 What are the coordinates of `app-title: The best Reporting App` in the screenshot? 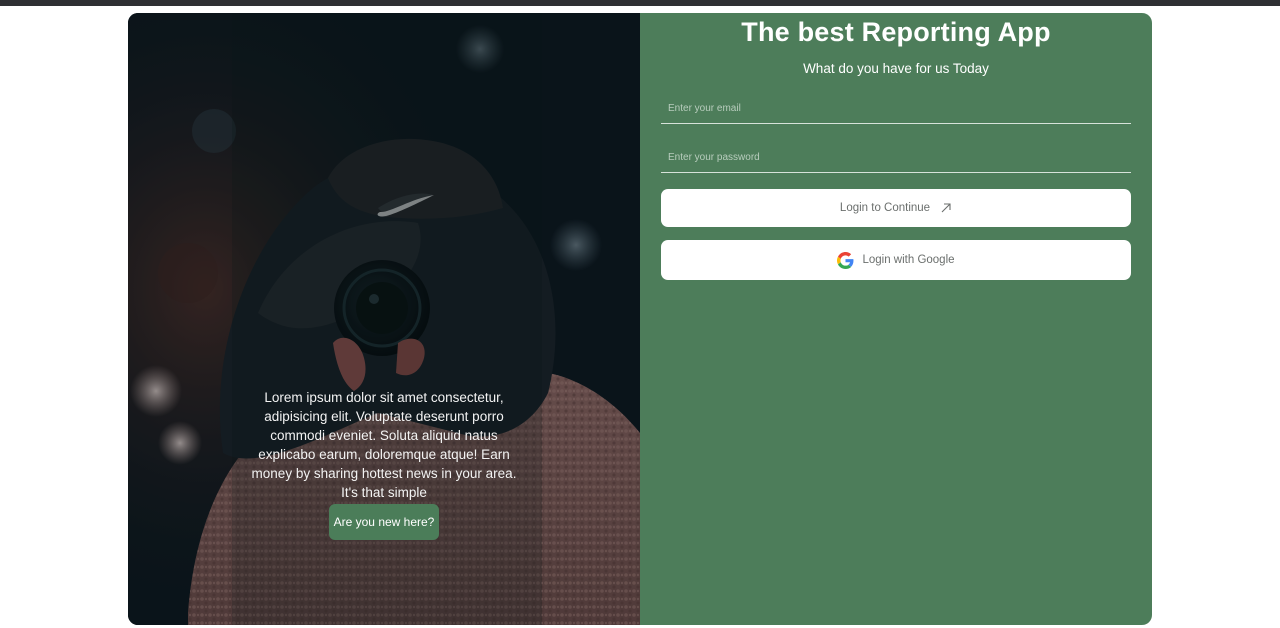 It's located at (896, 32).